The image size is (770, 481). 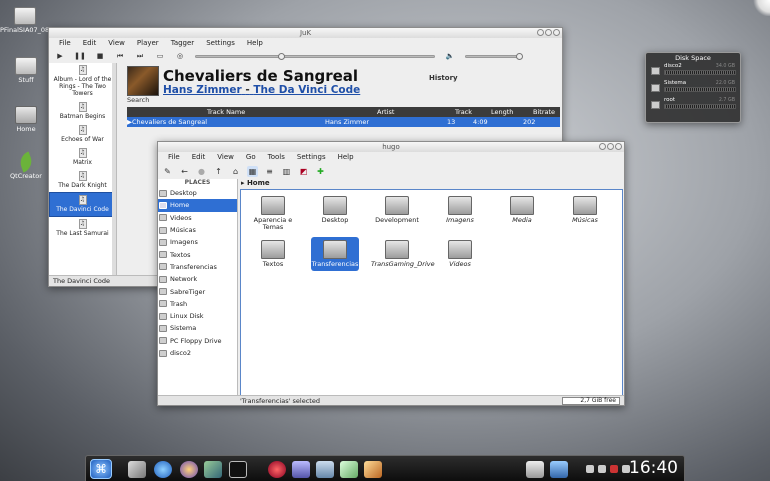 I want to click on file-item: Textos, so click(x=273, y=254).